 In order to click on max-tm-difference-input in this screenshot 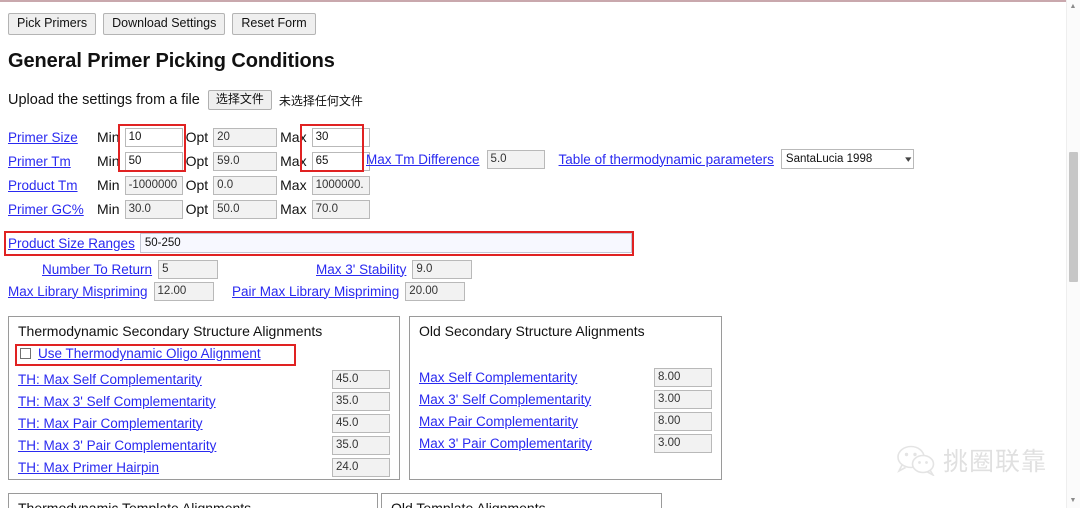, I will do `click(515, 159)`.